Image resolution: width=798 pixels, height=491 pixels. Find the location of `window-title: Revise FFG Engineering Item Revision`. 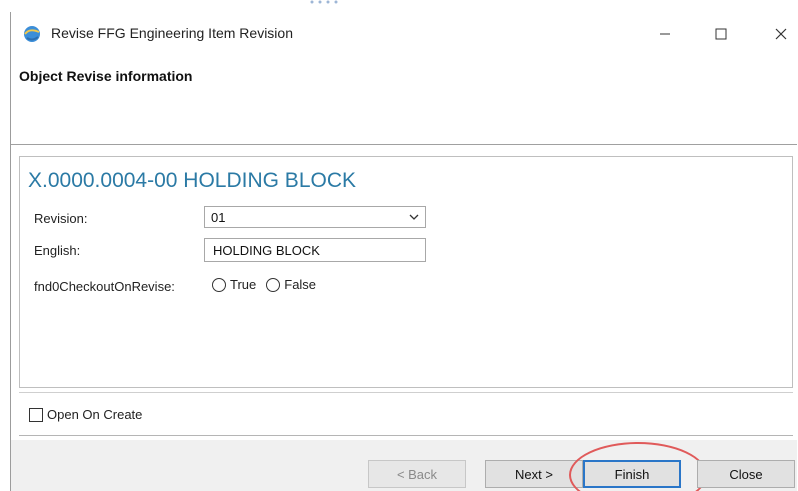

window-title: Revise FFG Engineering Item Revision is located at coordinates (172, 33).